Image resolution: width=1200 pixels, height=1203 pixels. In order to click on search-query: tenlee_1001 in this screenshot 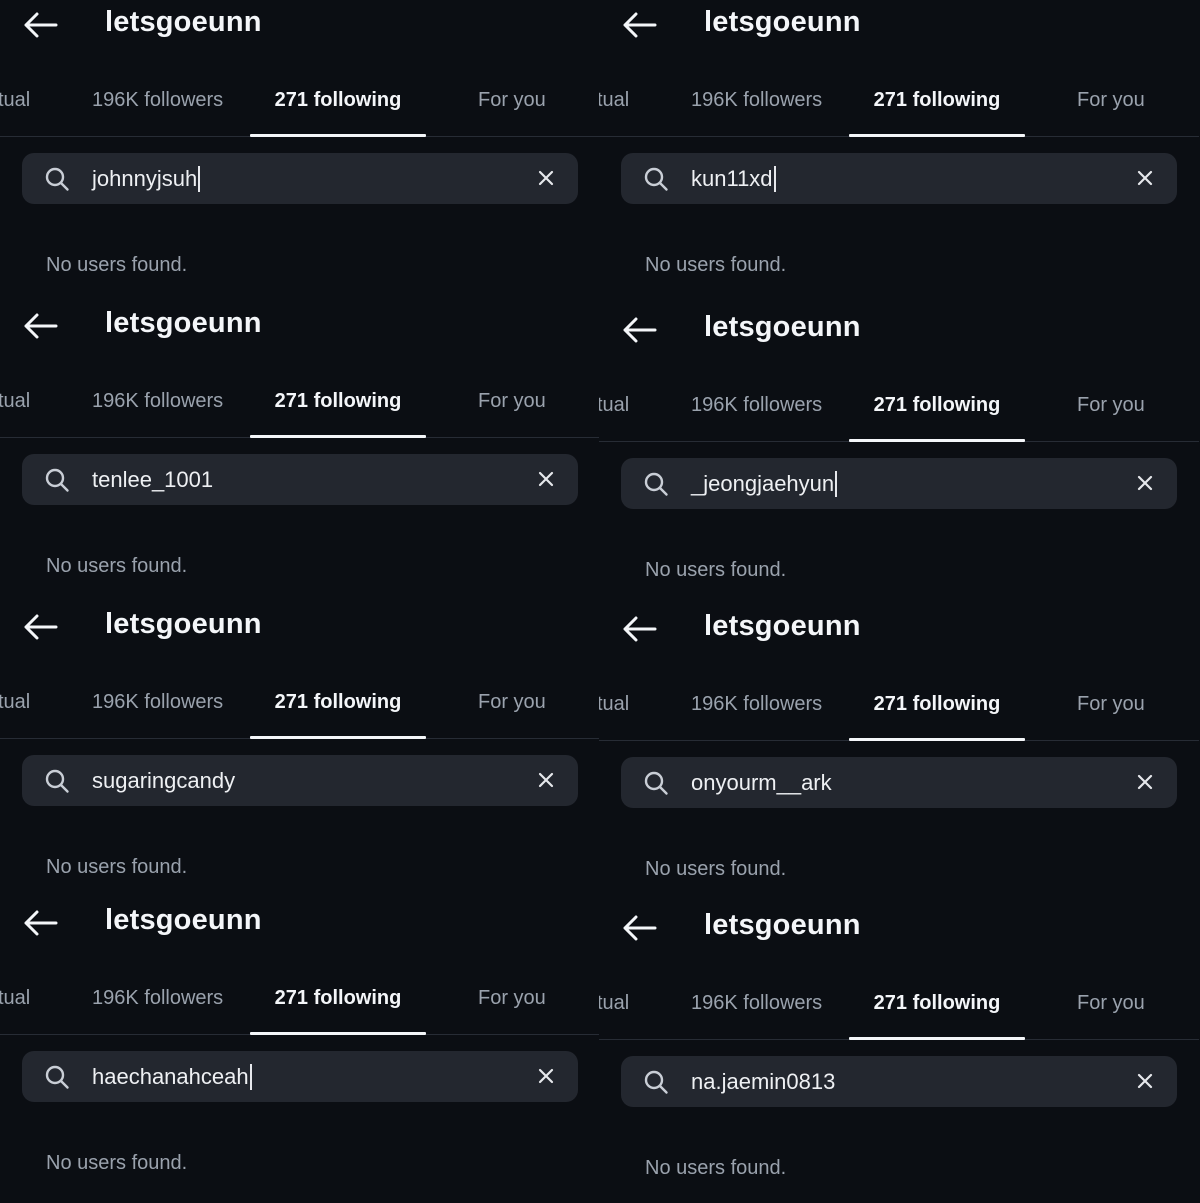, I will do `click(153, 479)`.